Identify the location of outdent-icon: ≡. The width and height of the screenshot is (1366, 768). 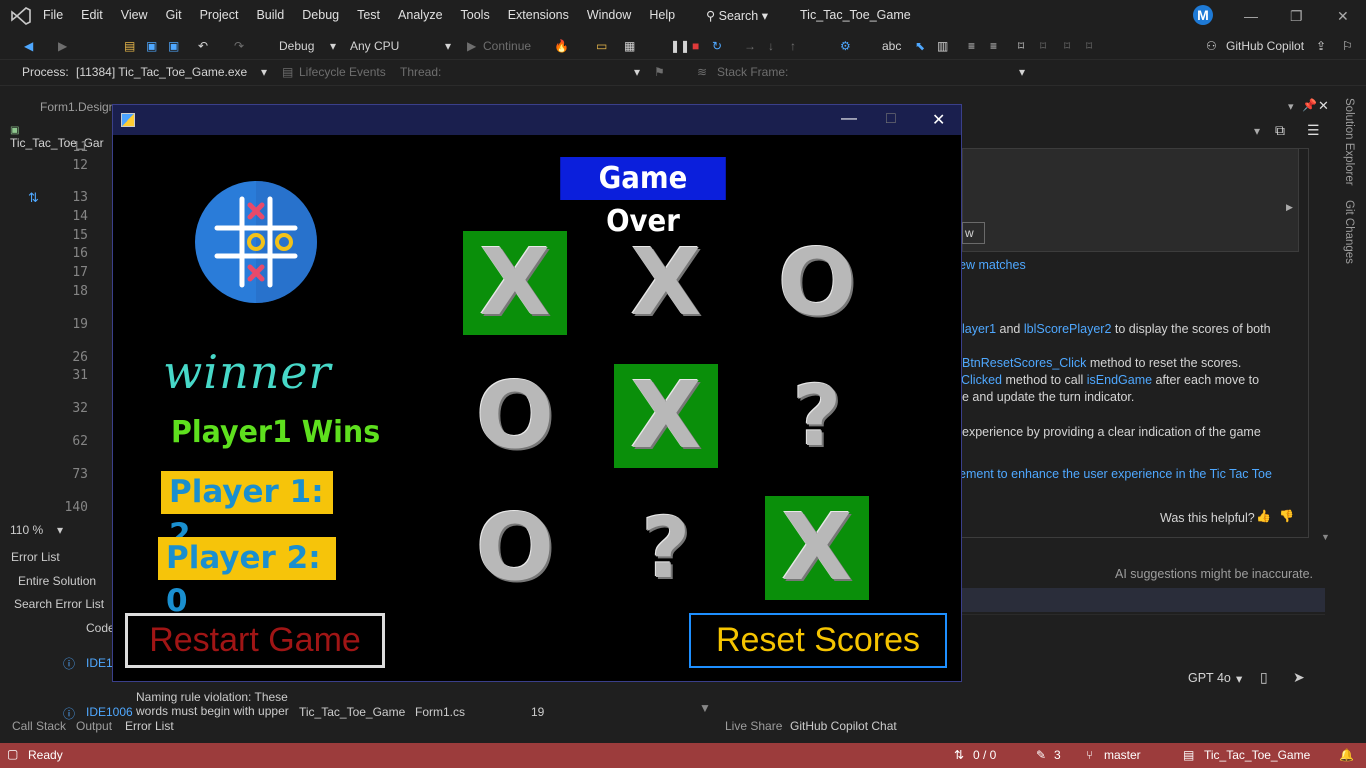
(993, 46).